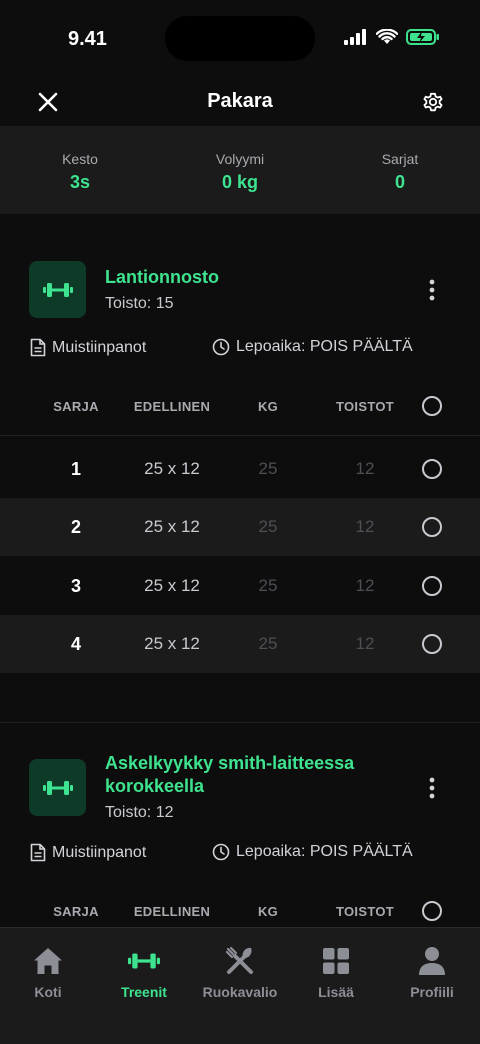 The height and width of the screenshot is (1044, 480). Describe the element at coordinates (172, 406) in the screenshot. I see `column-previous: EDELLINEN` at that location.